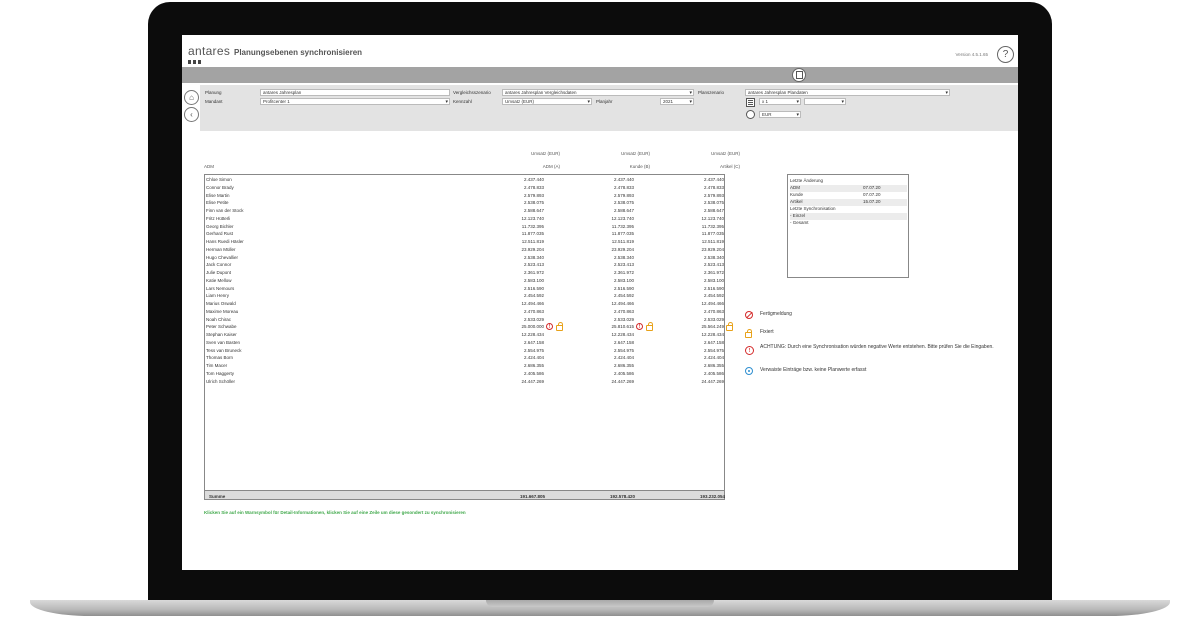 The image size is (1200, 628). I want to click on cell-kunde: 2.361.972, so click(623, 272).